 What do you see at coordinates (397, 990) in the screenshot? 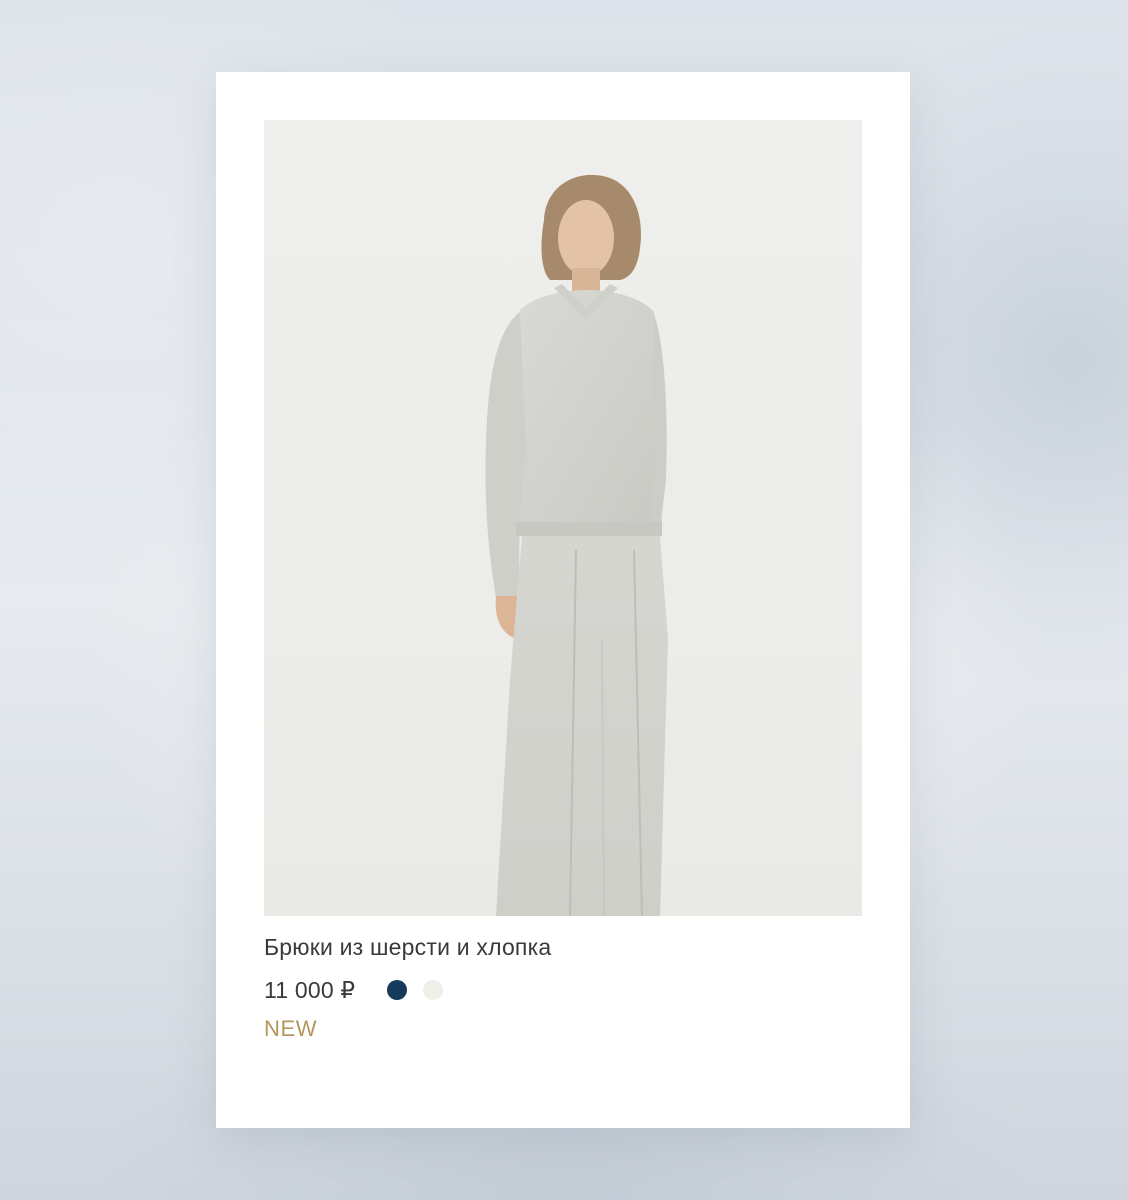
I see `color-swatch-navy` at bounding box center [397, 990].